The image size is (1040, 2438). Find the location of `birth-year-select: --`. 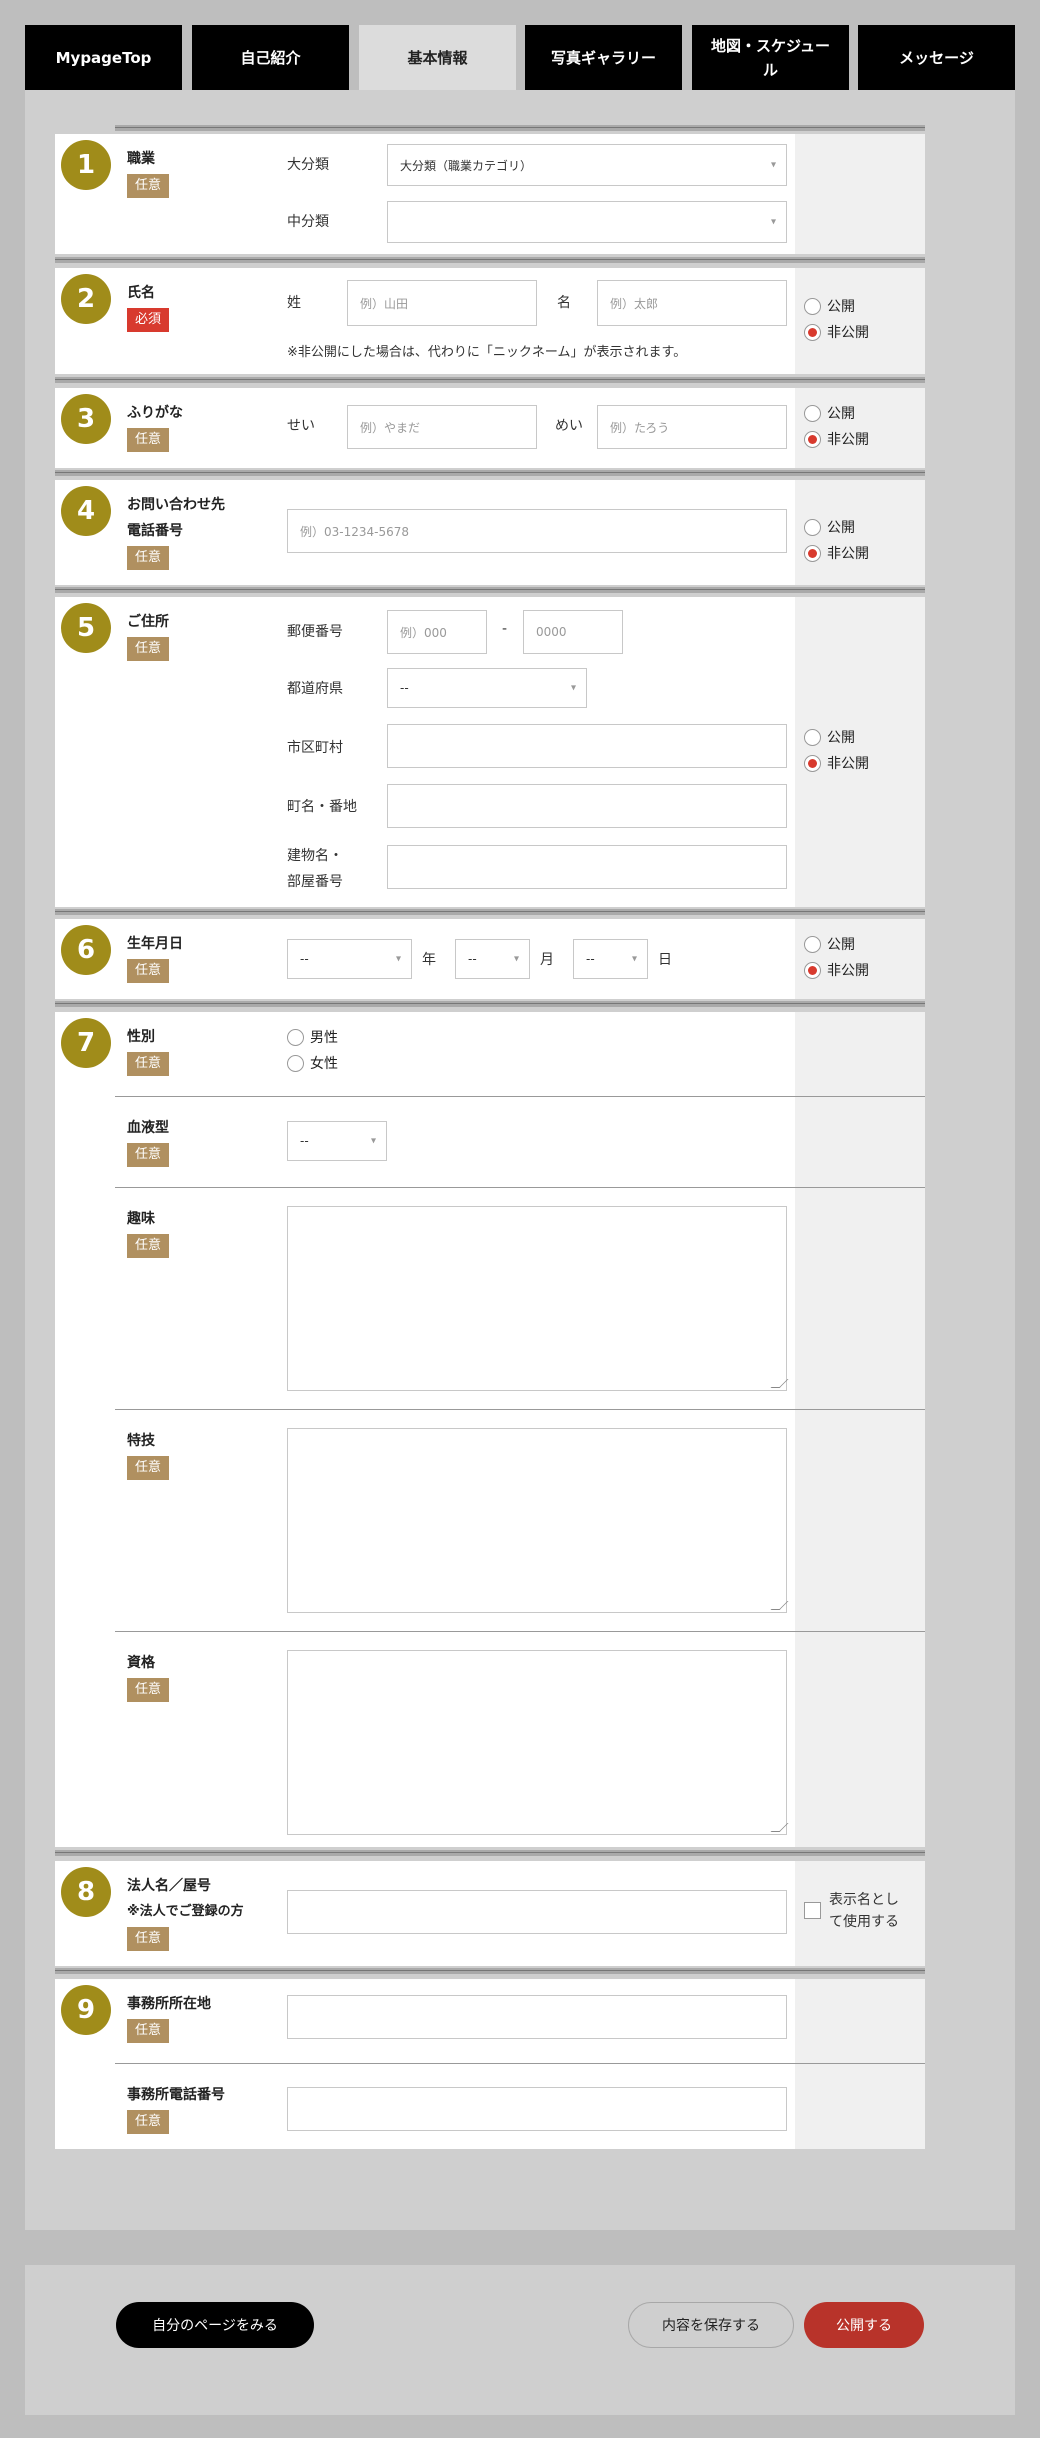

birth-year-select: -- is located at coordinates (349, 959).